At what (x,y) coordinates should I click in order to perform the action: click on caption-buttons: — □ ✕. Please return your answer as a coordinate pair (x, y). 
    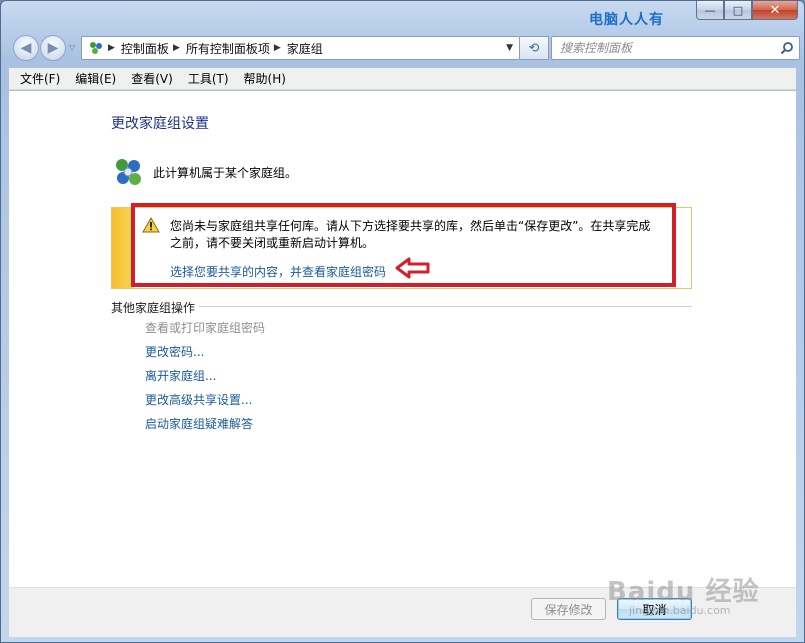
    Looking at the image, I should click on (747, 10).